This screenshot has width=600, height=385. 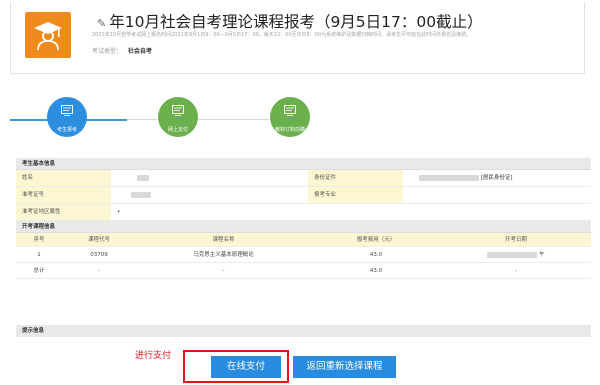 I want to click on column-header: 开考日期, so click(x=515, y=240).